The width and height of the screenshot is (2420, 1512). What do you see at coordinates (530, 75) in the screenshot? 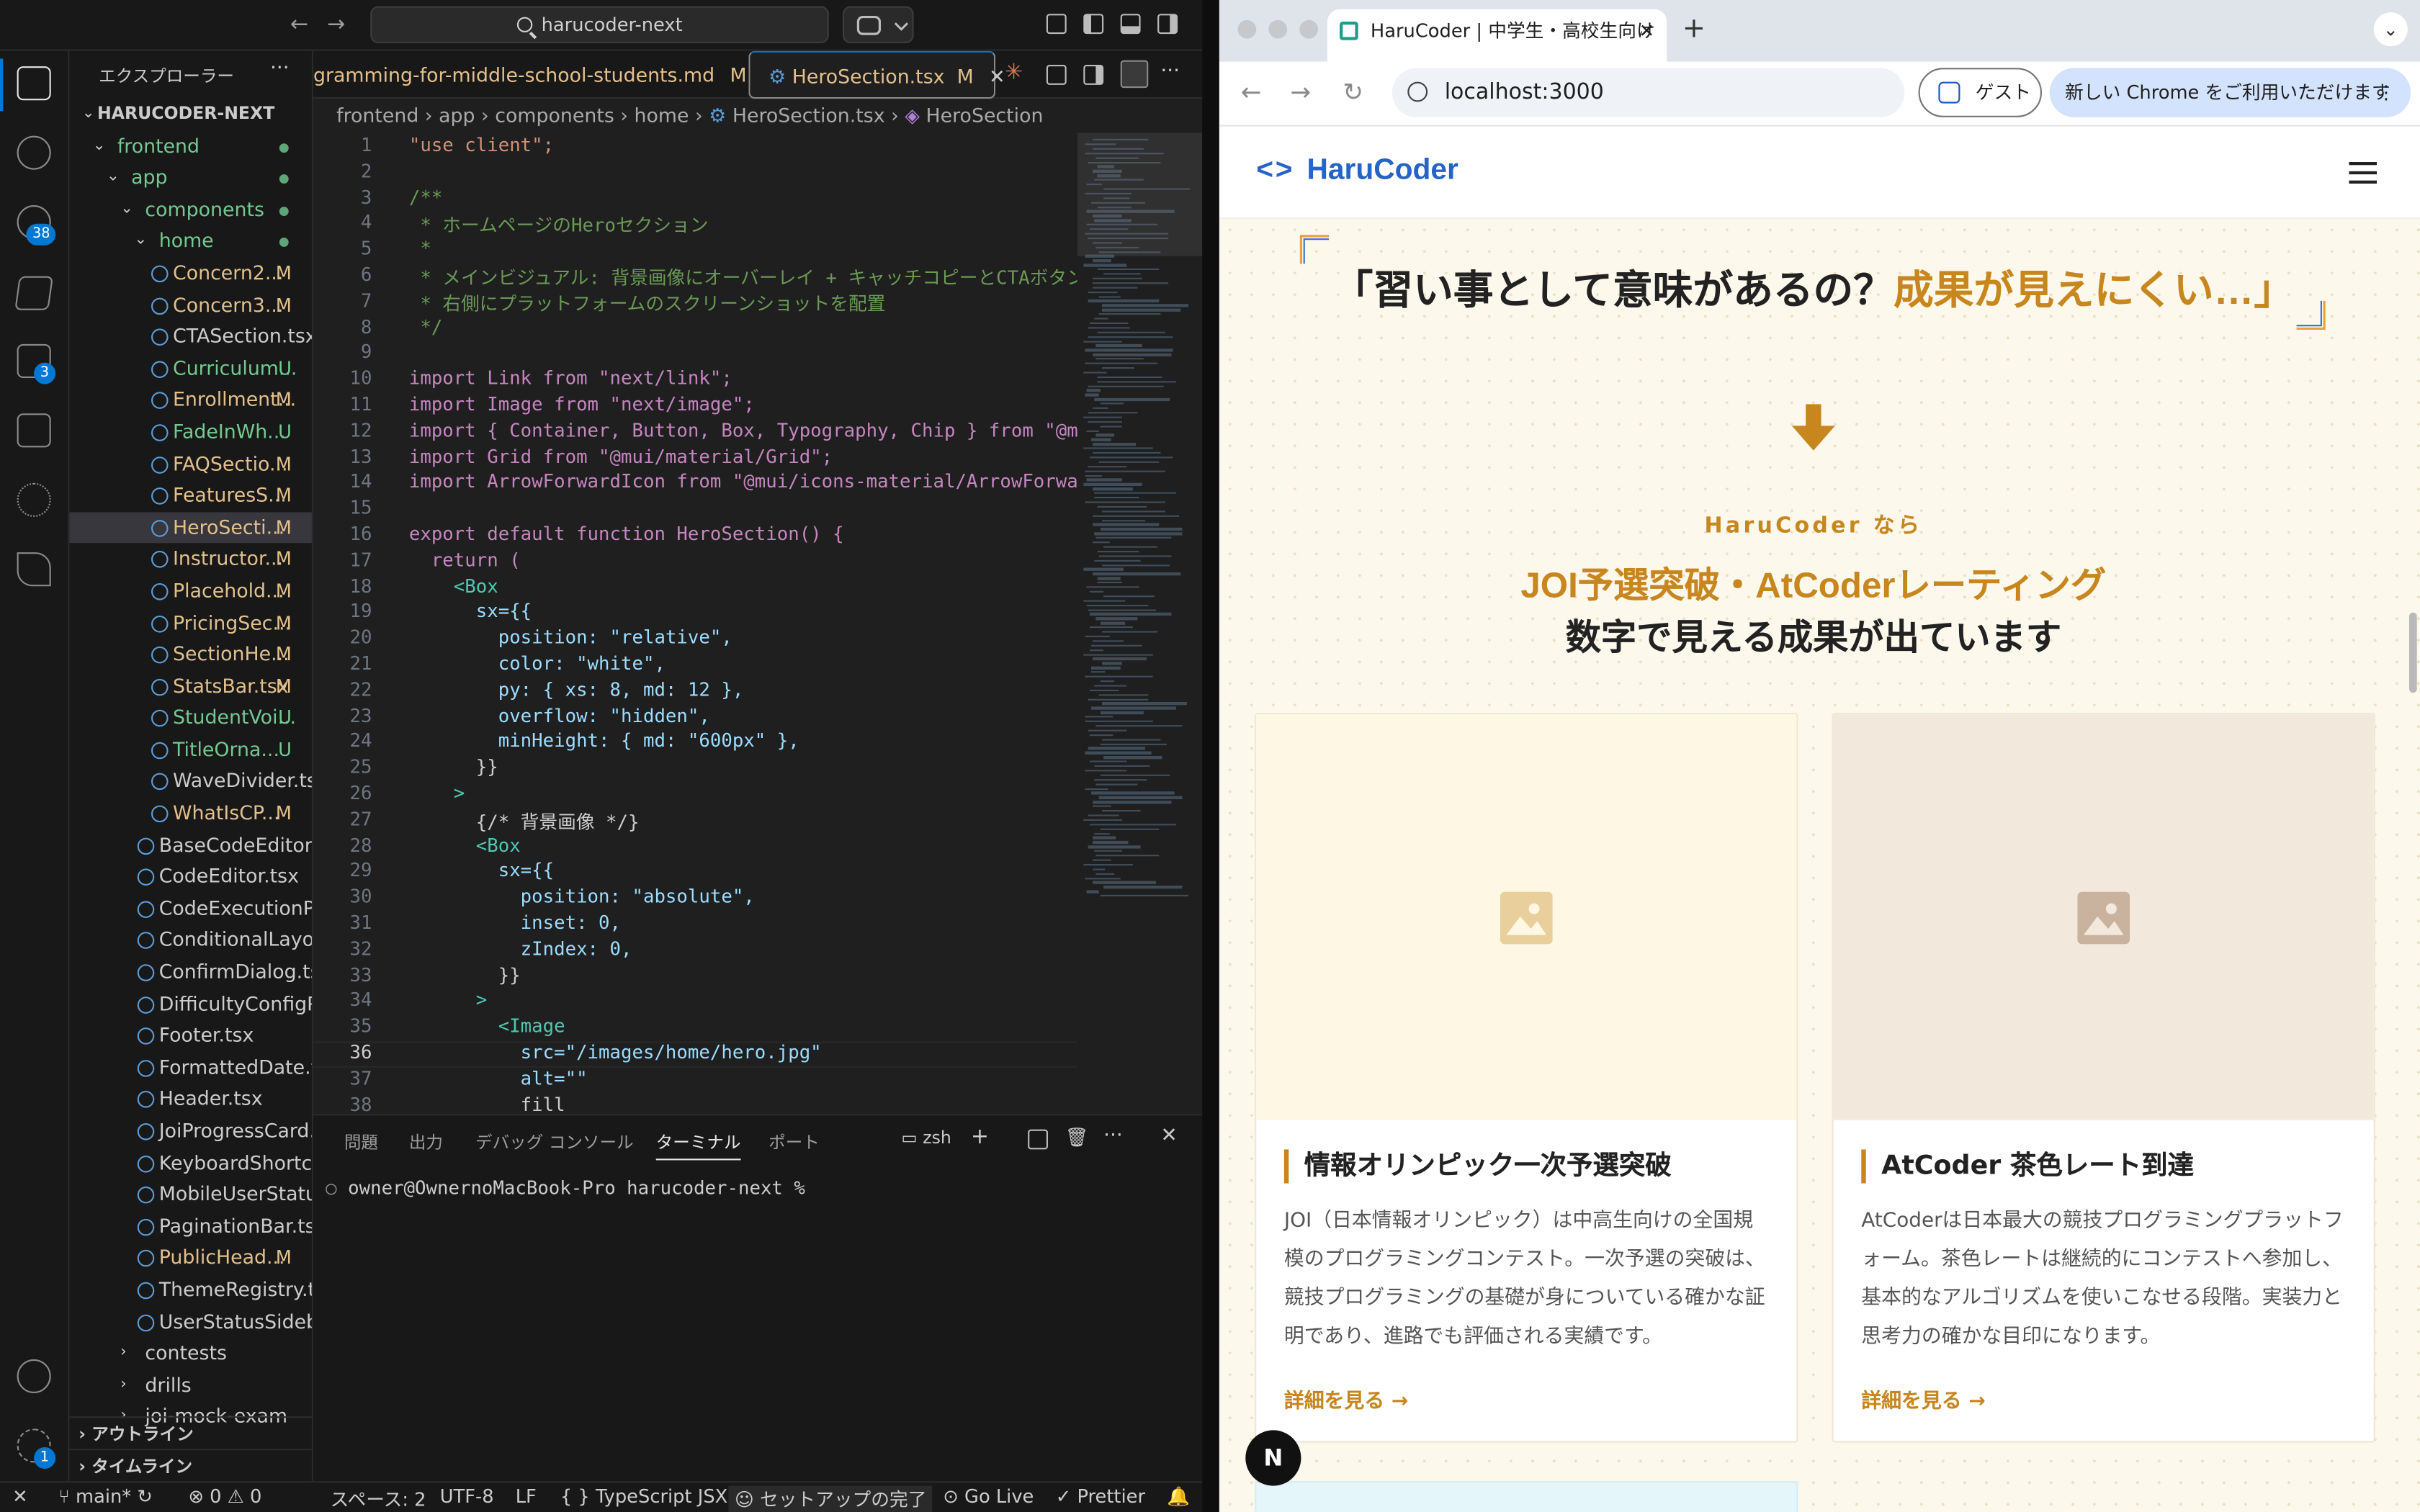
I see `tab-markdown: gramming-for-middle-school-students.md M` at bounding box center [530, 75].